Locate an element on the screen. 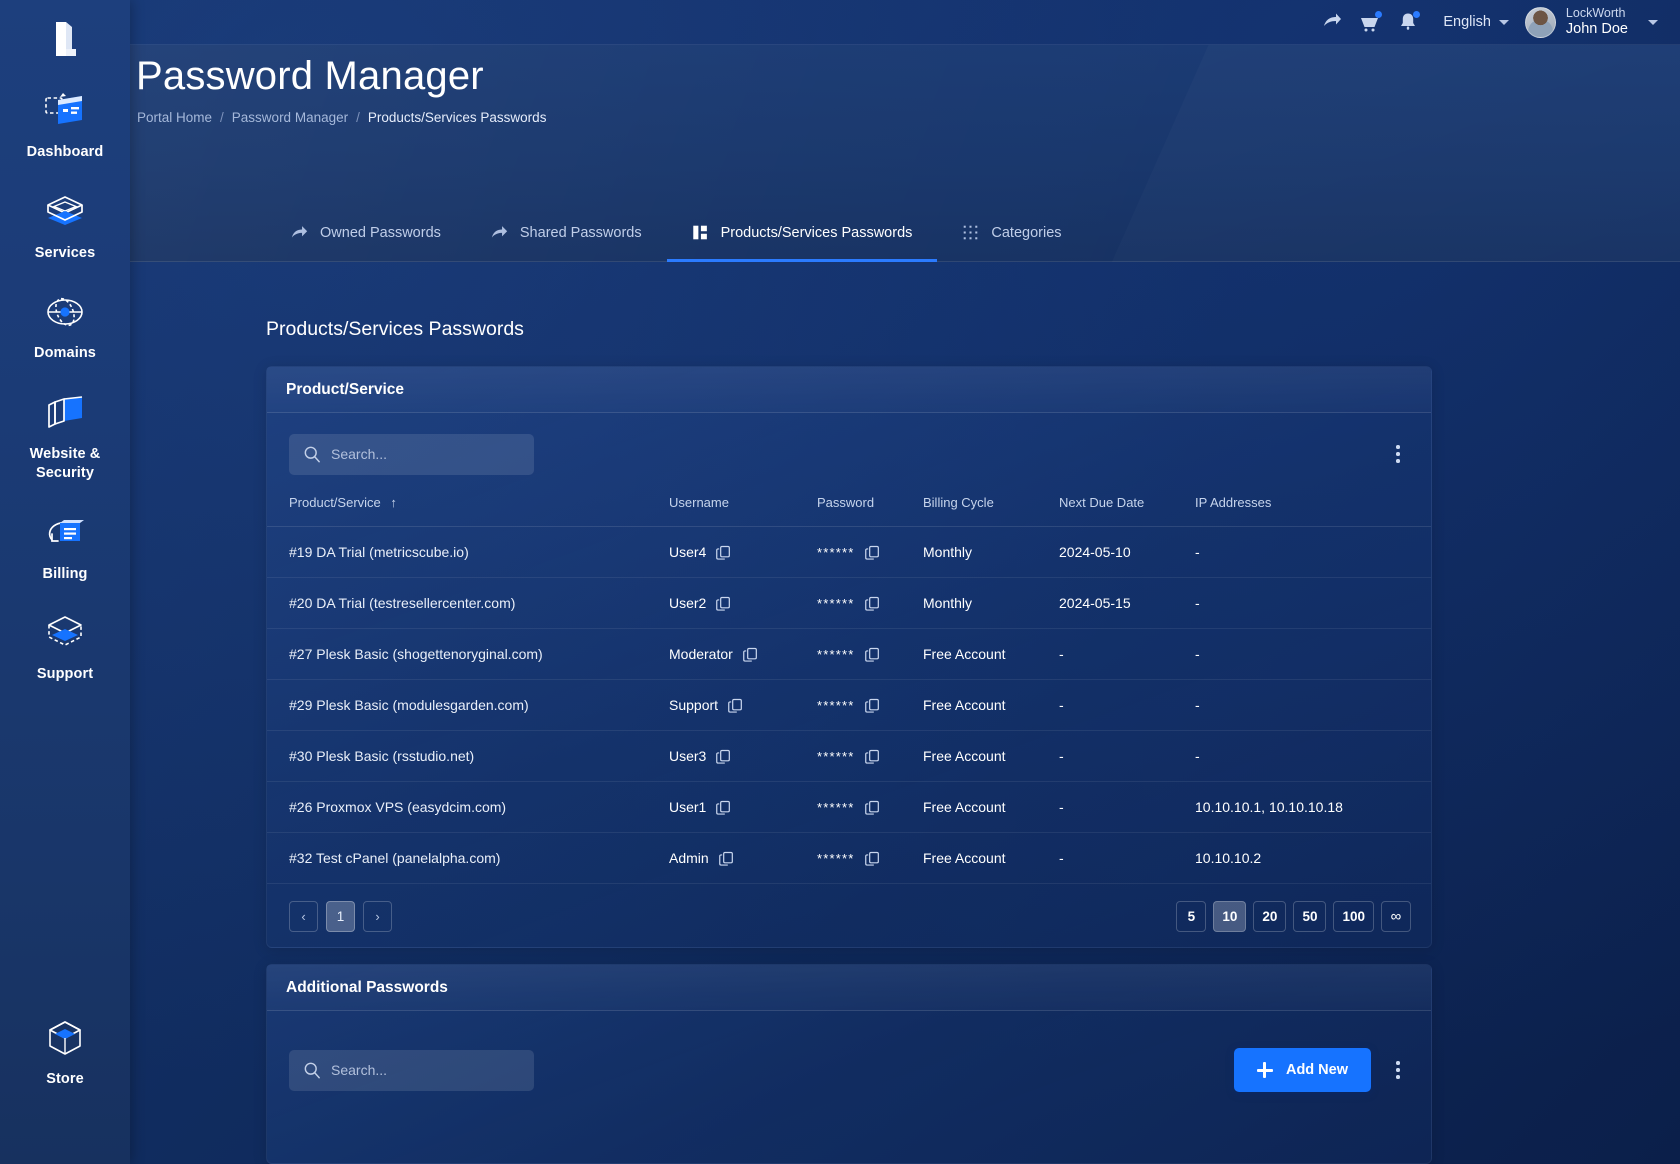 The width and height of the screenshot is (1680, 1164). page-size-button-5: 5 is located at coordinates (1191, 916).